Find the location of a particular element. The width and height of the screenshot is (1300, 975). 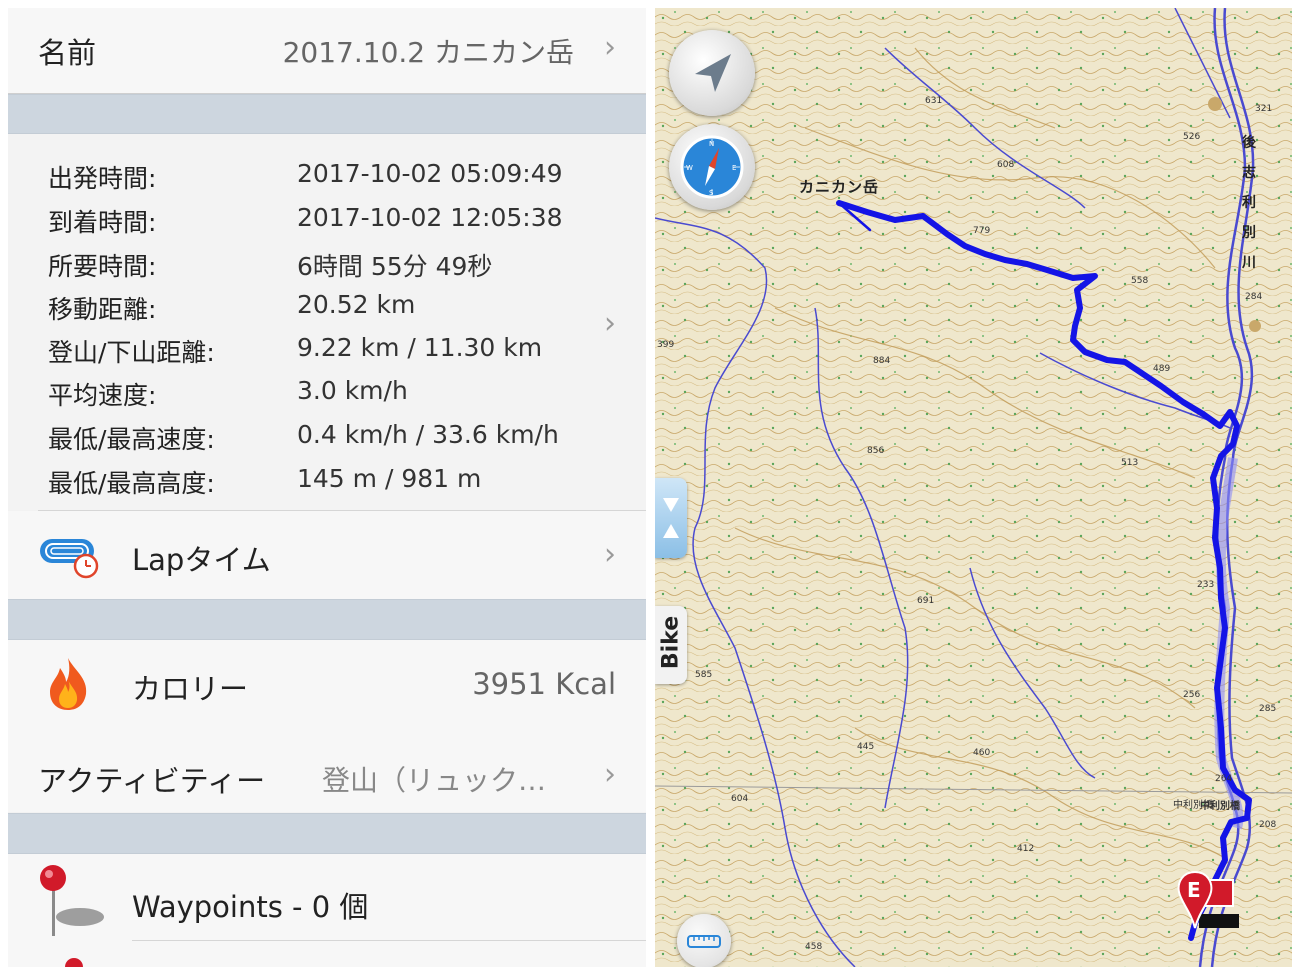

activity-row: アクティビティー 登山（リュック… › is located at coordinates (327, 769).